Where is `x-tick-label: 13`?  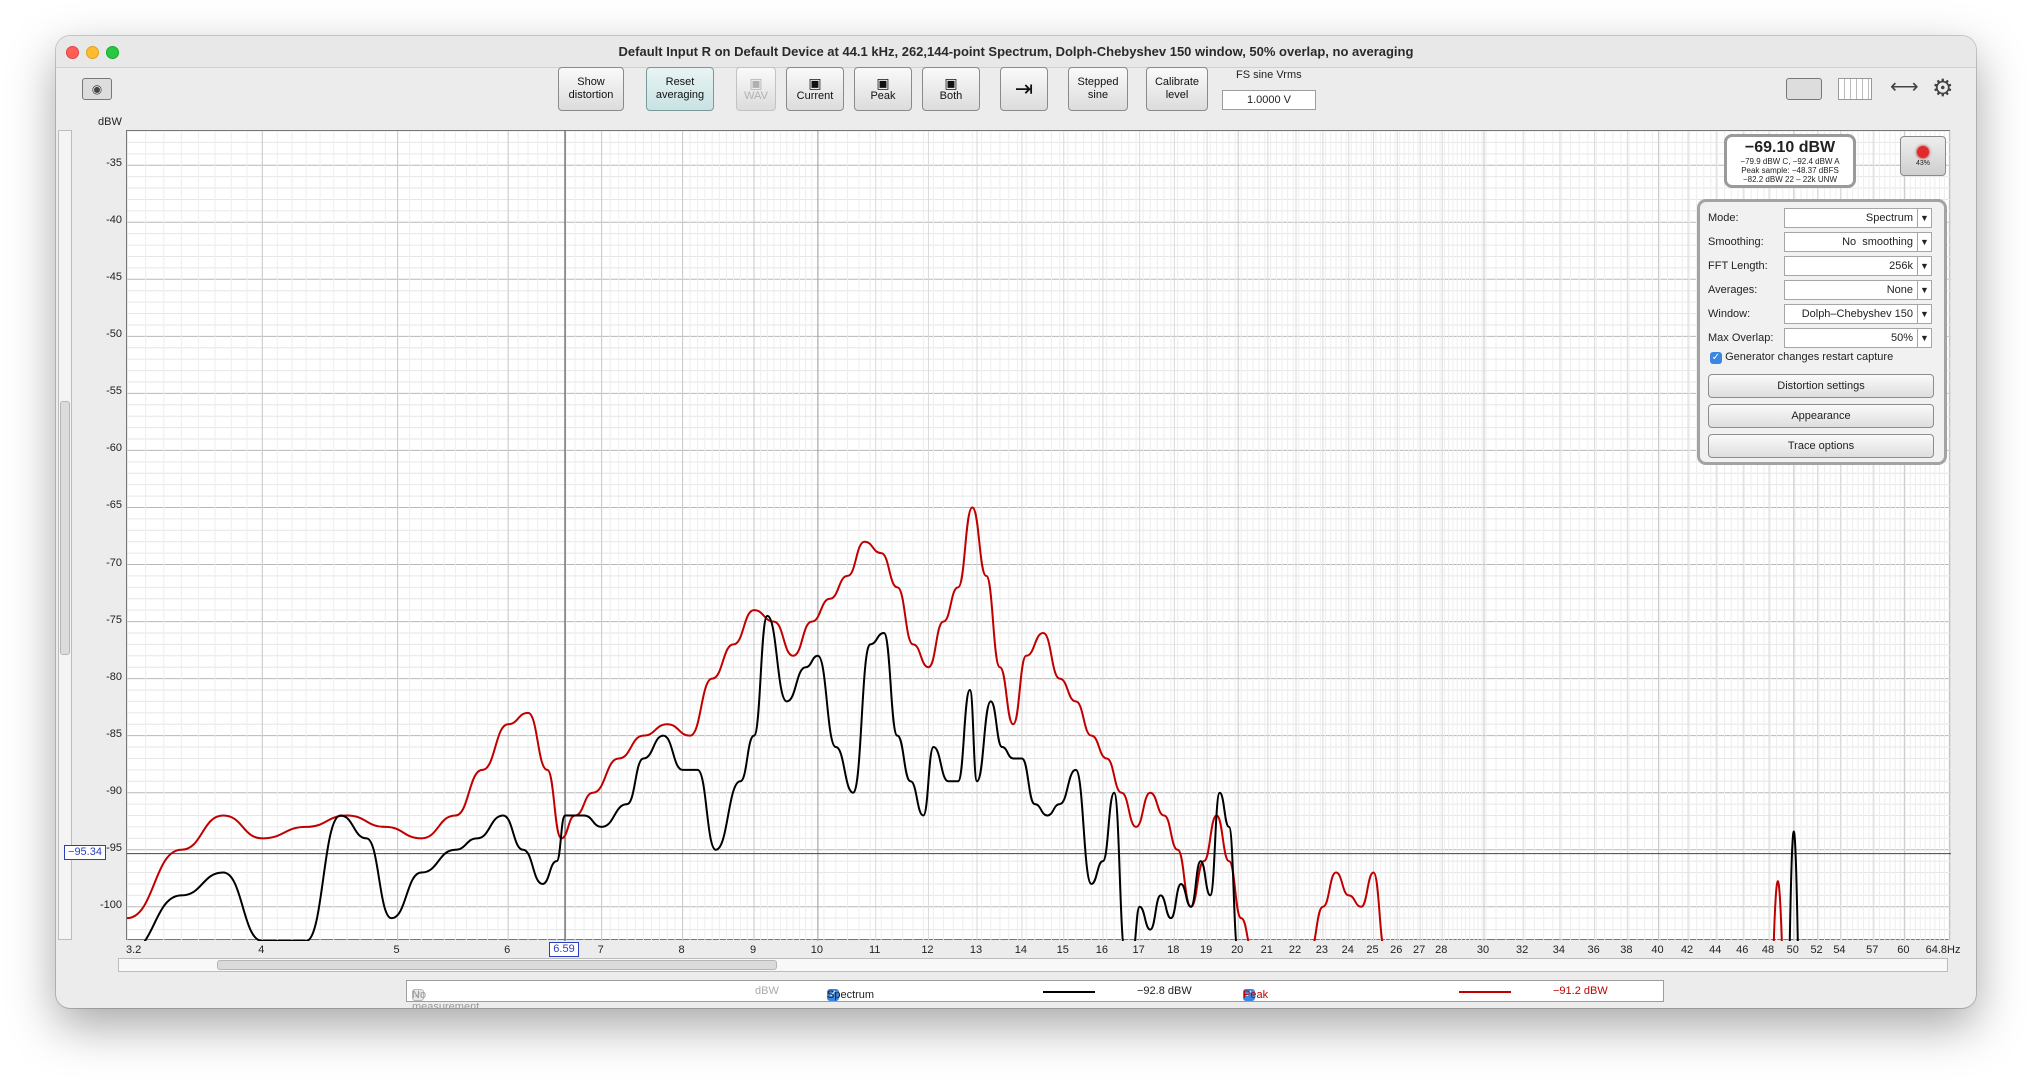 x-tick-label: 13 is located at coordinates (976, 950).